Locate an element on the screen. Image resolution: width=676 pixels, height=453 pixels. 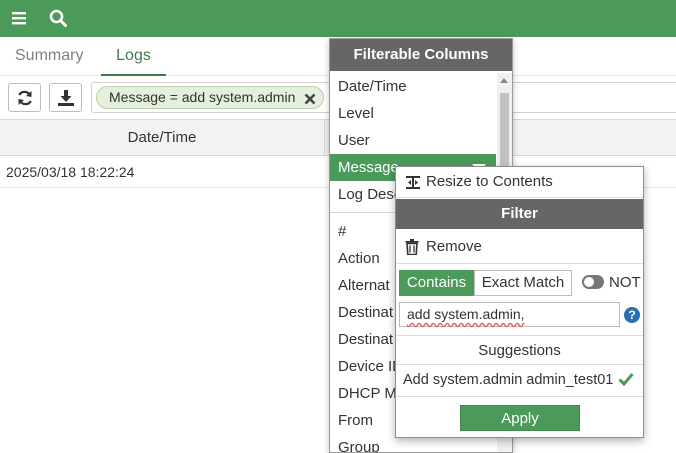
download-button is located at coordinates (65, 97).